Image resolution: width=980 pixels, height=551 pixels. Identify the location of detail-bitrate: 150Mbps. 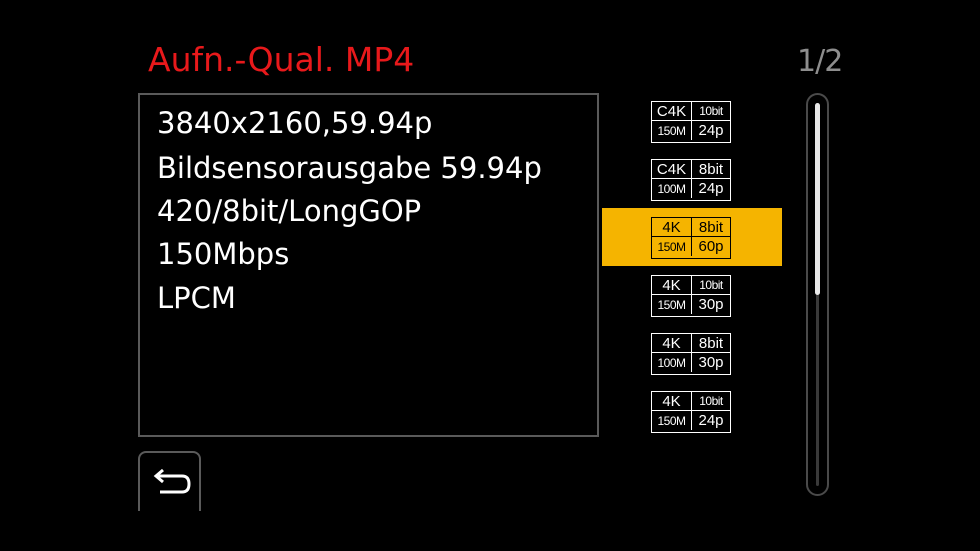
(223, 254).